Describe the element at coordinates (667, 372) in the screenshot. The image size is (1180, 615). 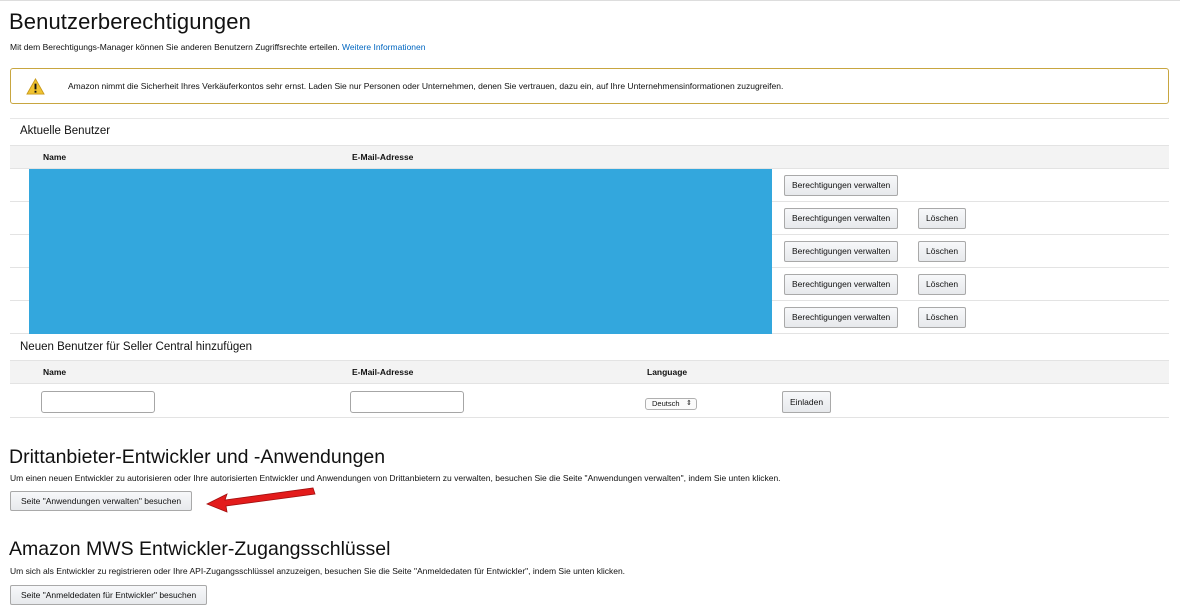
I see `column-header-language: Language` at that location.